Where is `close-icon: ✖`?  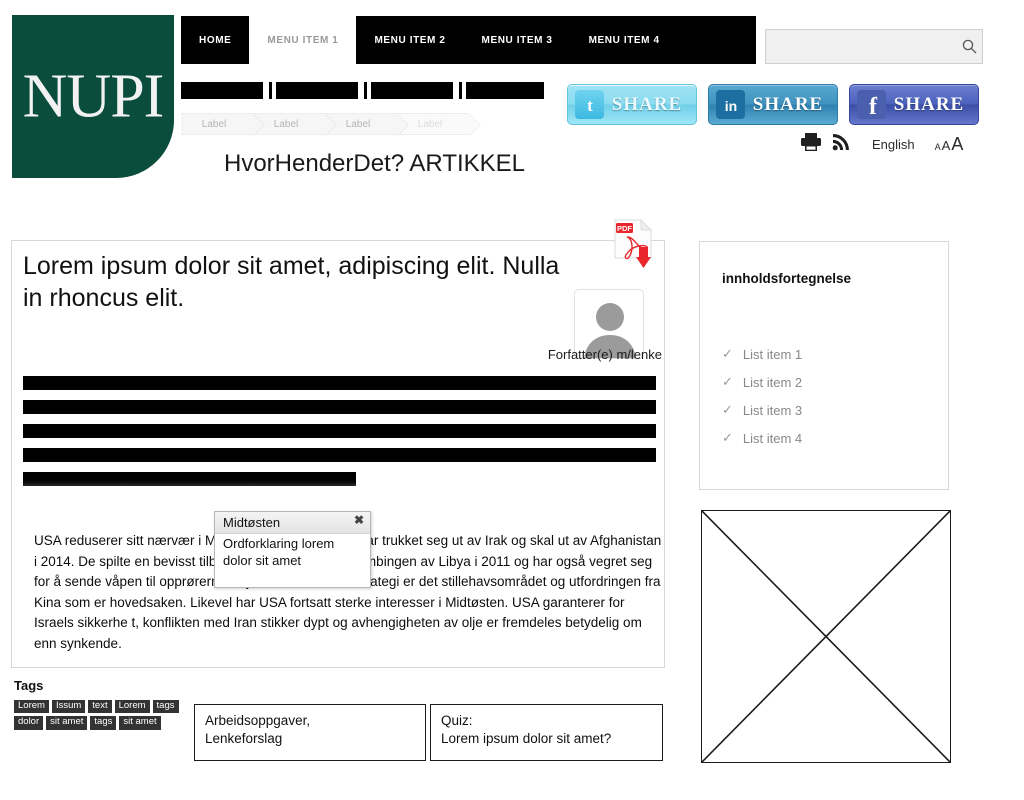 close-icon: ✖ is located at coordinates (359, 520).